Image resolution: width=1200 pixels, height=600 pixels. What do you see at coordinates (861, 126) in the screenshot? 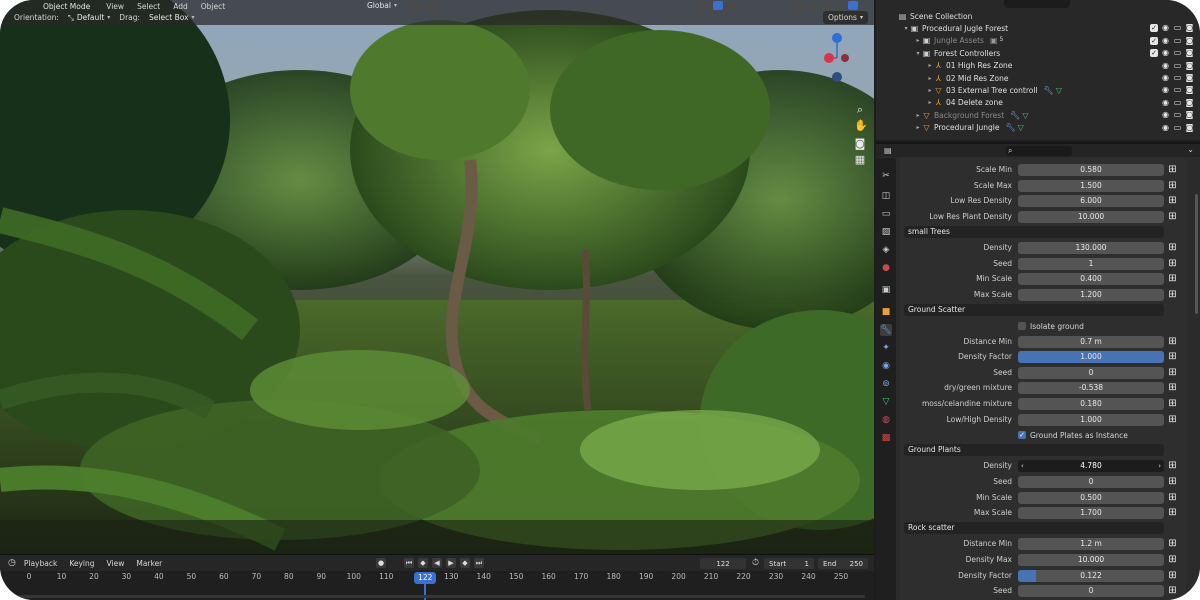
I see `pan-hand-icon: ✋` at bounding box center [861, 126].